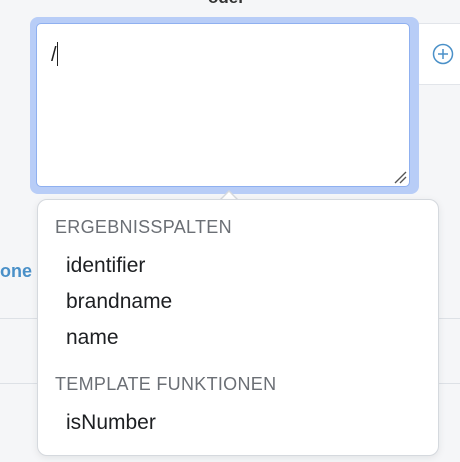  What do you see at coordinates (166, 384) in the screenshot?
I see `section-title-template-functions: TEMPLATE FUNKTIONEN` at bounding box center [166, 384].